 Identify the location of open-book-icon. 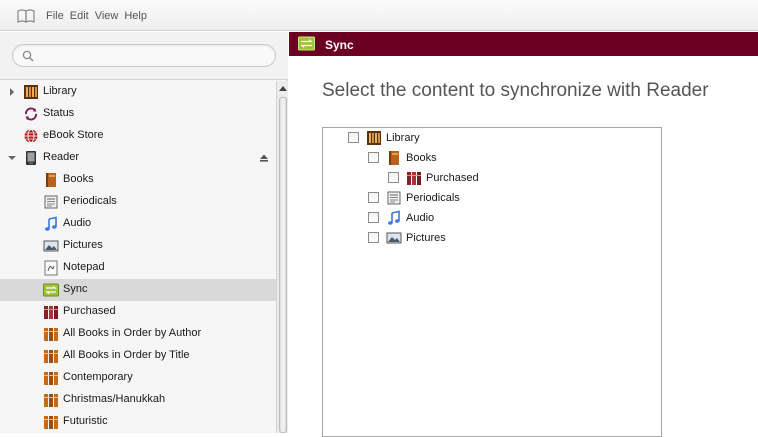
(26, 16).